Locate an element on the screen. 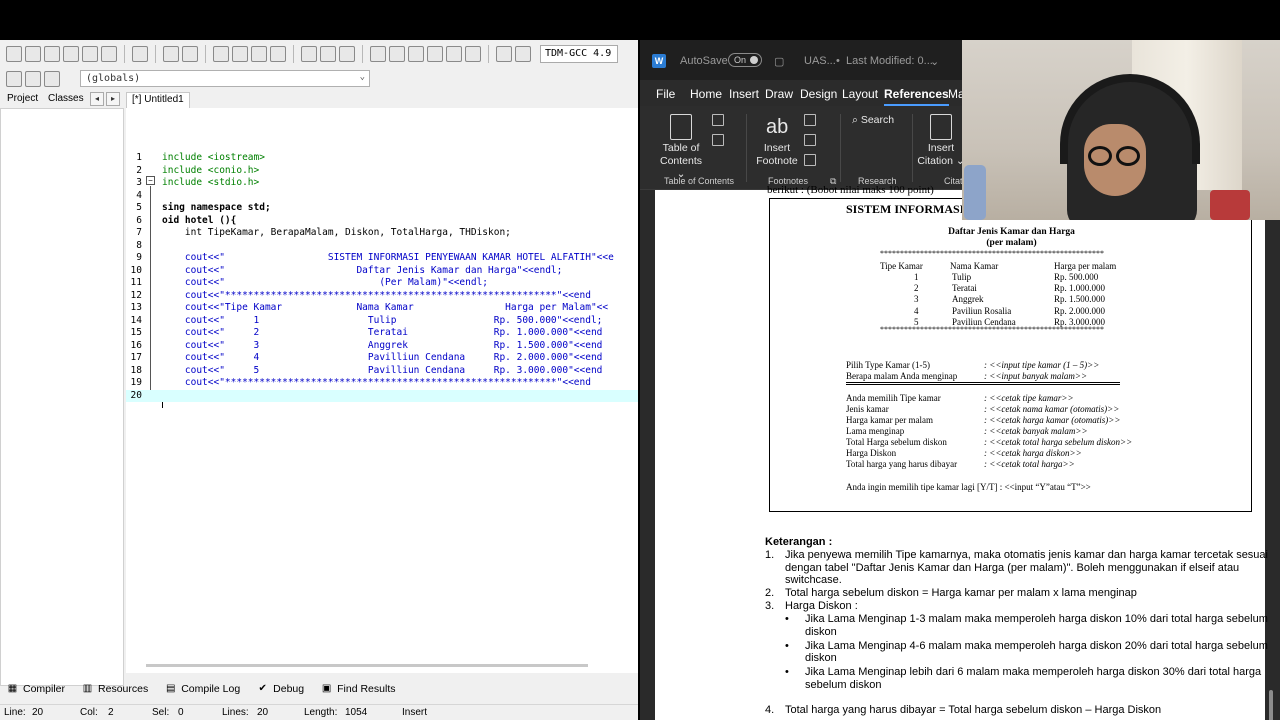  item-number: 3. is located at coordinates (770, 606).